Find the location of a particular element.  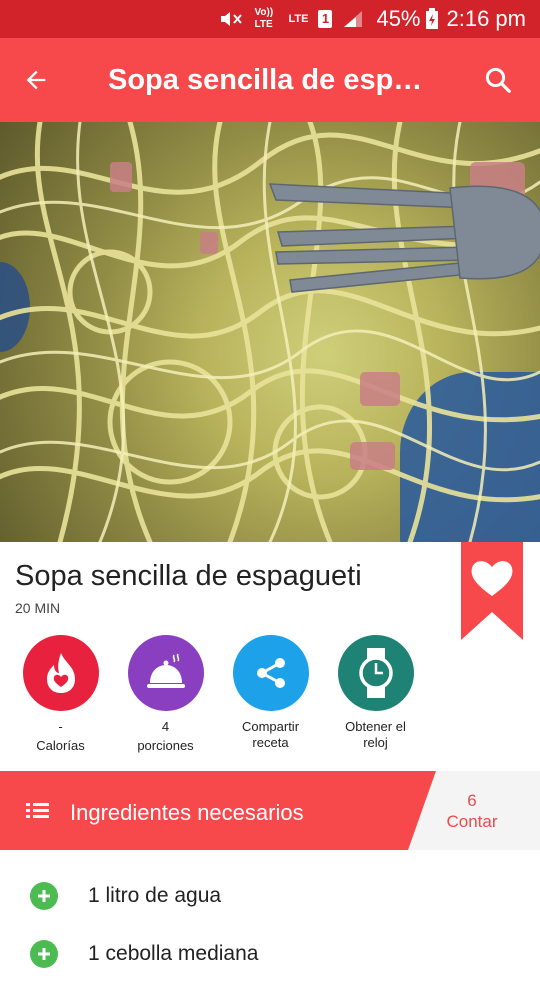

servings-button: 4 porciones is located at coordinates (165, 694).